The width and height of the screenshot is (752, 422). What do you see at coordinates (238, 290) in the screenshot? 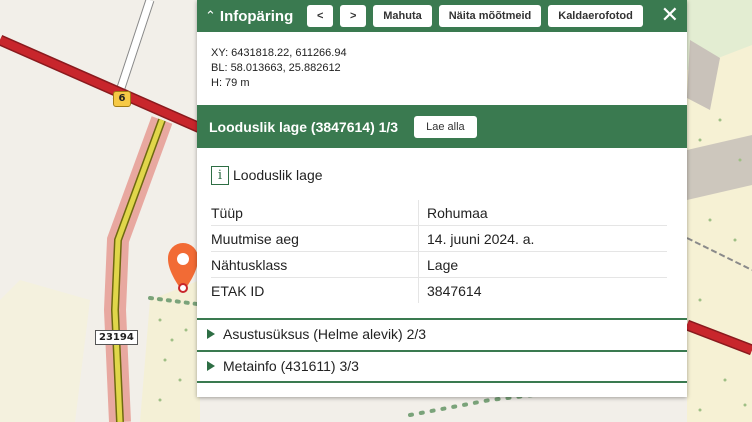
I see `attribute-key: ETAK ID` at bounding box center [238, 290].